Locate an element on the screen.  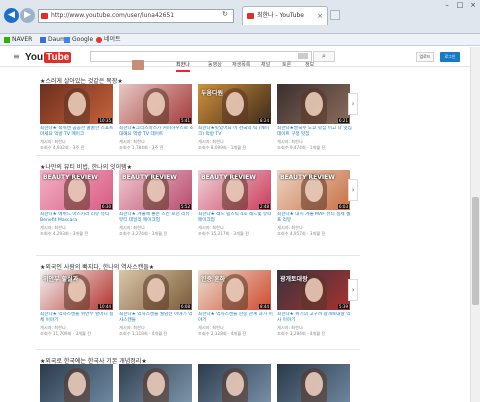
video-thumbnail: 두움다원 8:24 is located at coordinates (234, 104).